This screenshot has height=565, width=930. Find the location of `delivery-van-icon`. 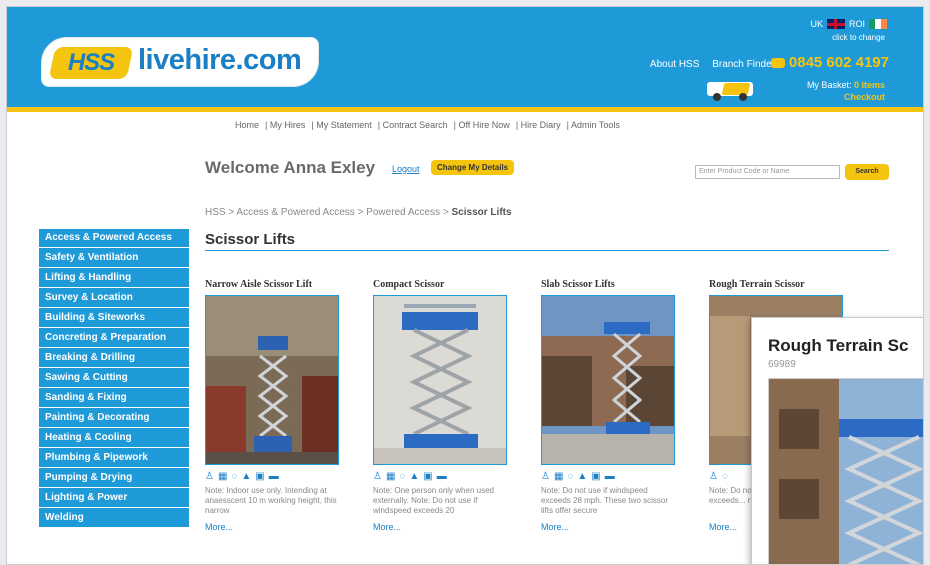

delivery-van-icon is located at coordinates (736, 90).